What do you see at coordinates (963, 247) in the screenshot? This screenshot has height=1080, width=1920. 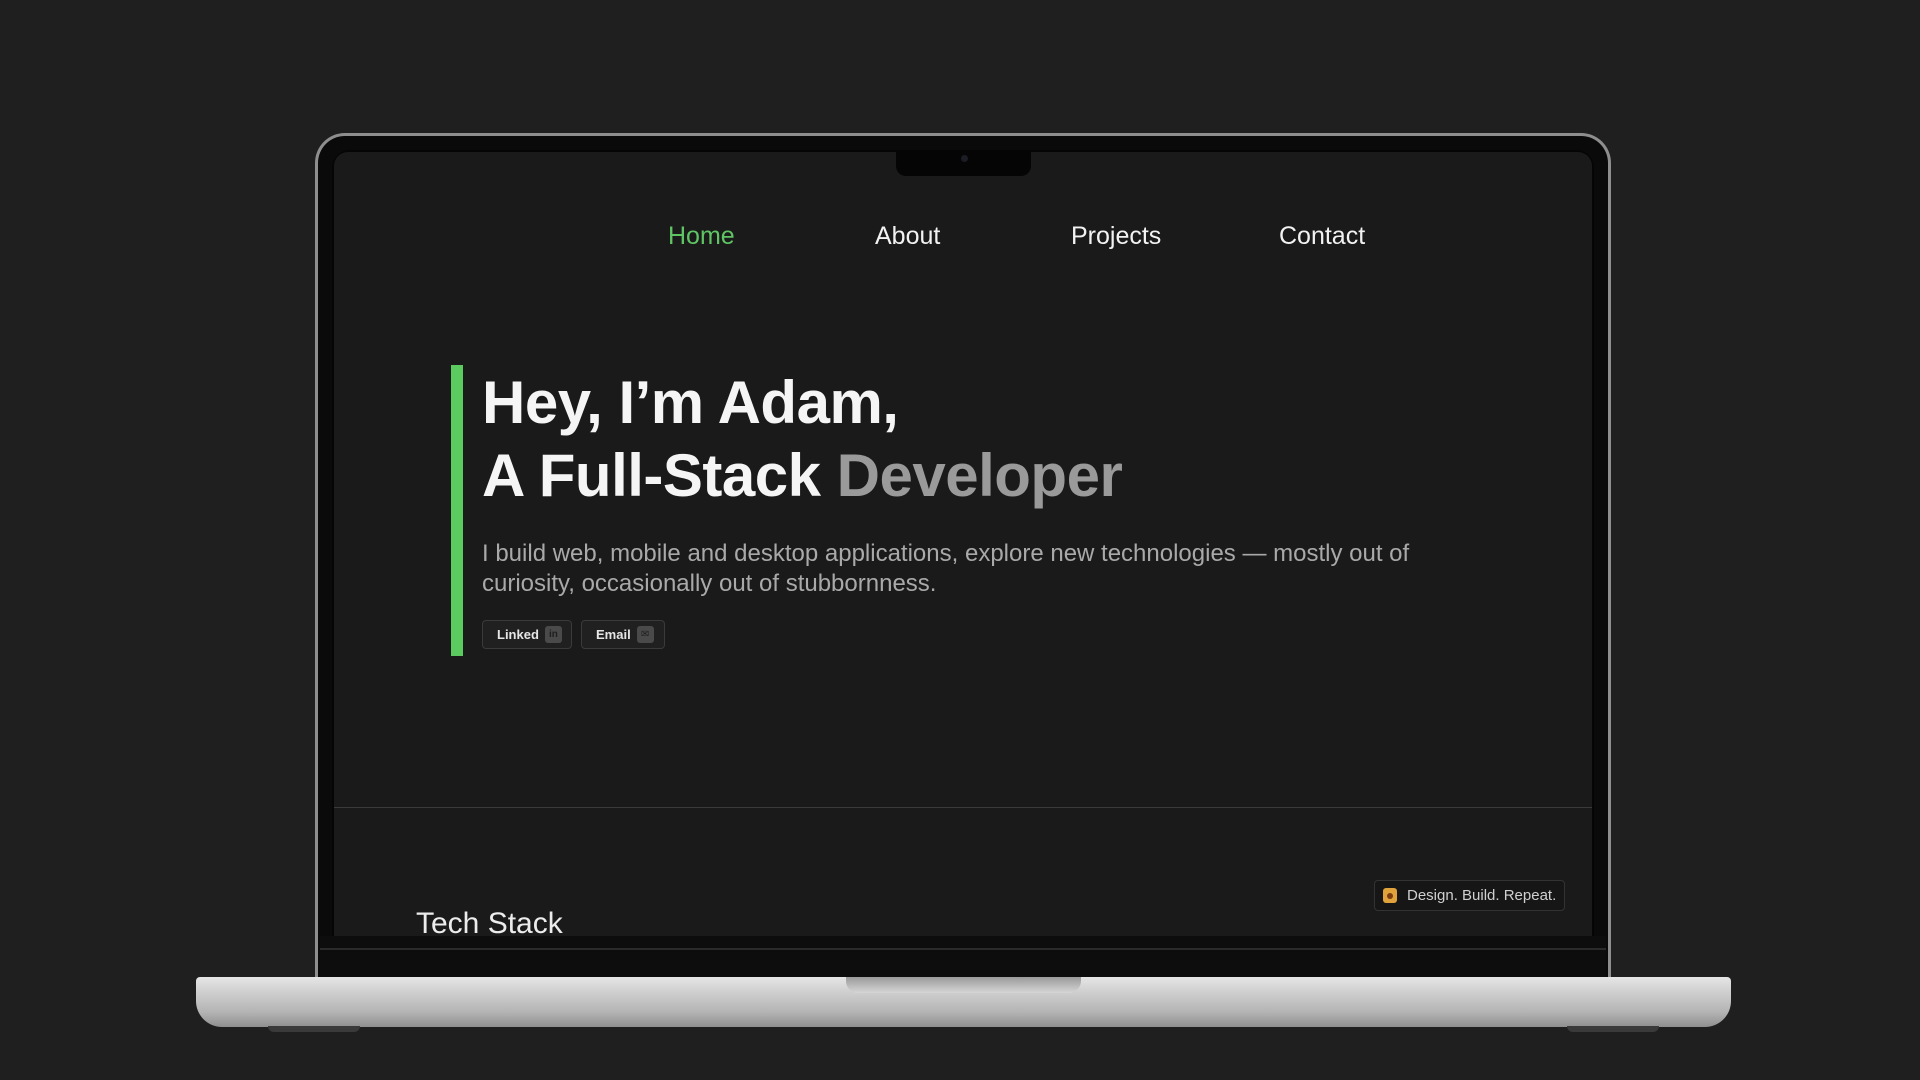 I see `main-nav: Home About Projects Contact` at bounding box center [963, 247].